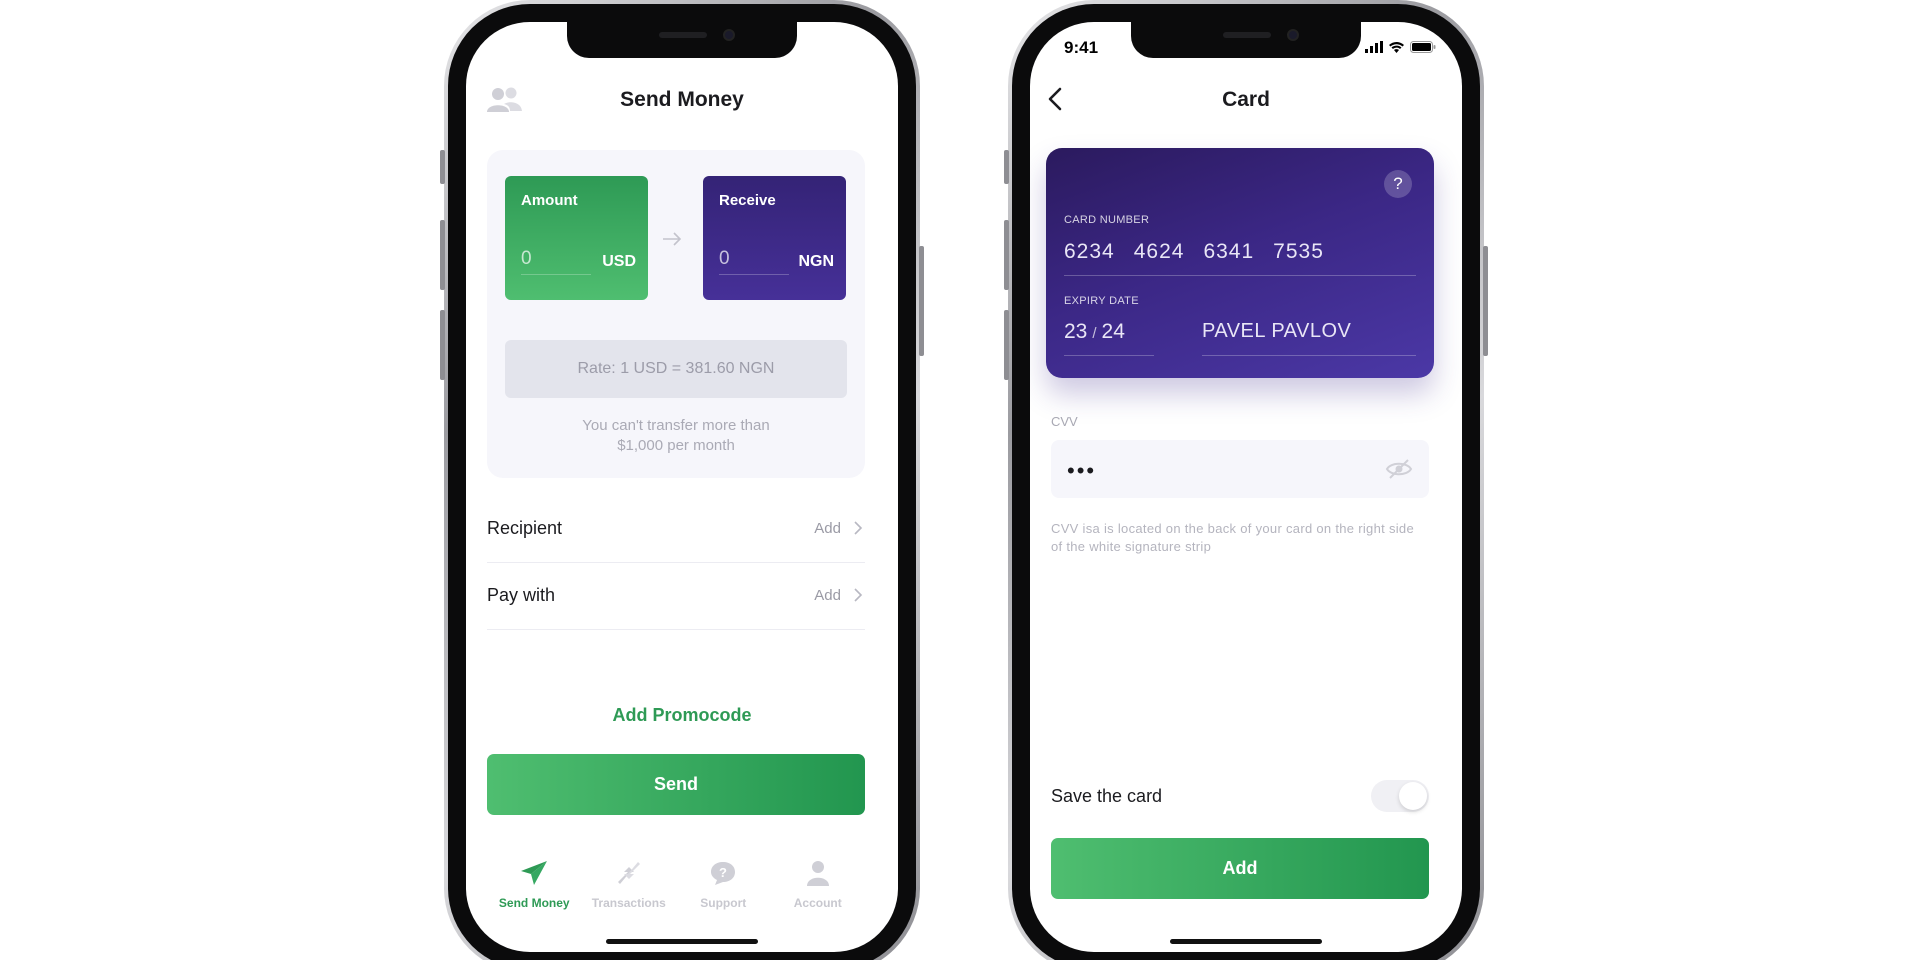 This screenshot has height=960, width=1920. Describe the element at coordinates (549, 200) in the screenshot. I see `amount-label: Amount` at that location.